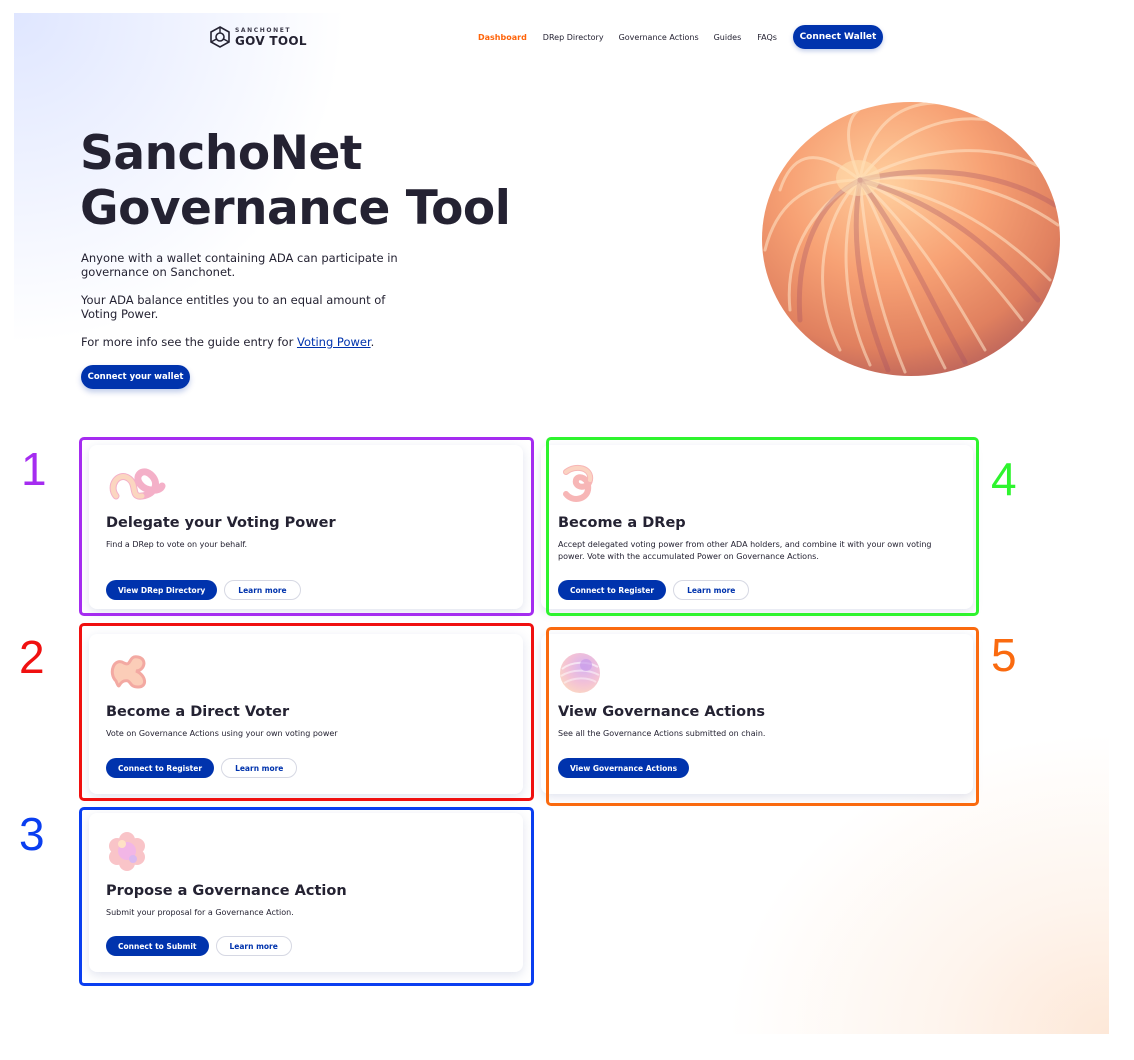 Image resolution: width=1134 pixels, height=1060 pixels. Describe the element at coordinates (32, 834) in the screenshot. I see `annotation-number-3: 3` at that location.